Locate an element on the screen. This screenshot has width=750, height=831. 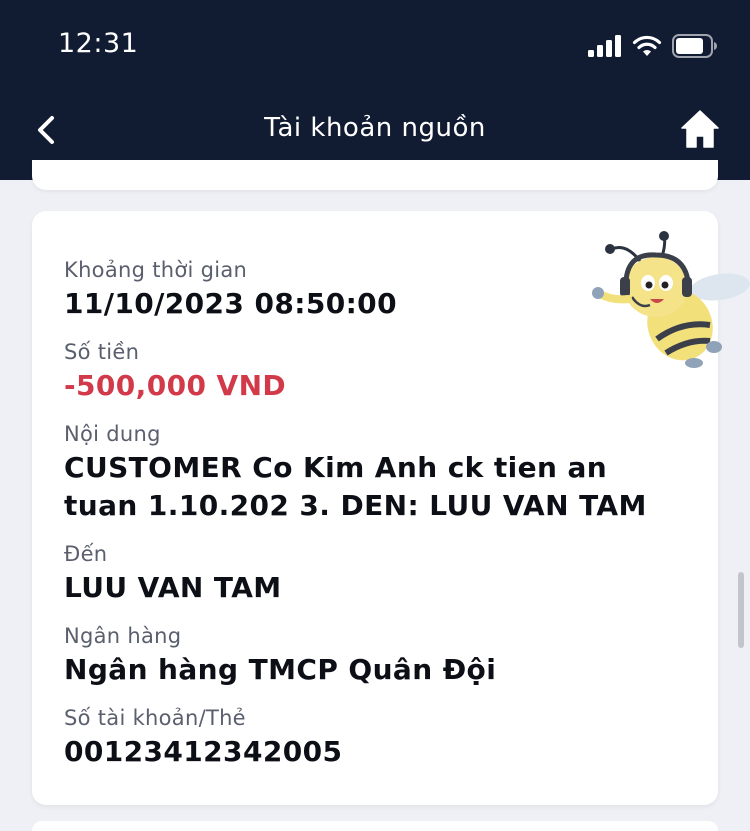
time-value: 11/10/2023 08:50:00 is located at coordinates (230, 303).